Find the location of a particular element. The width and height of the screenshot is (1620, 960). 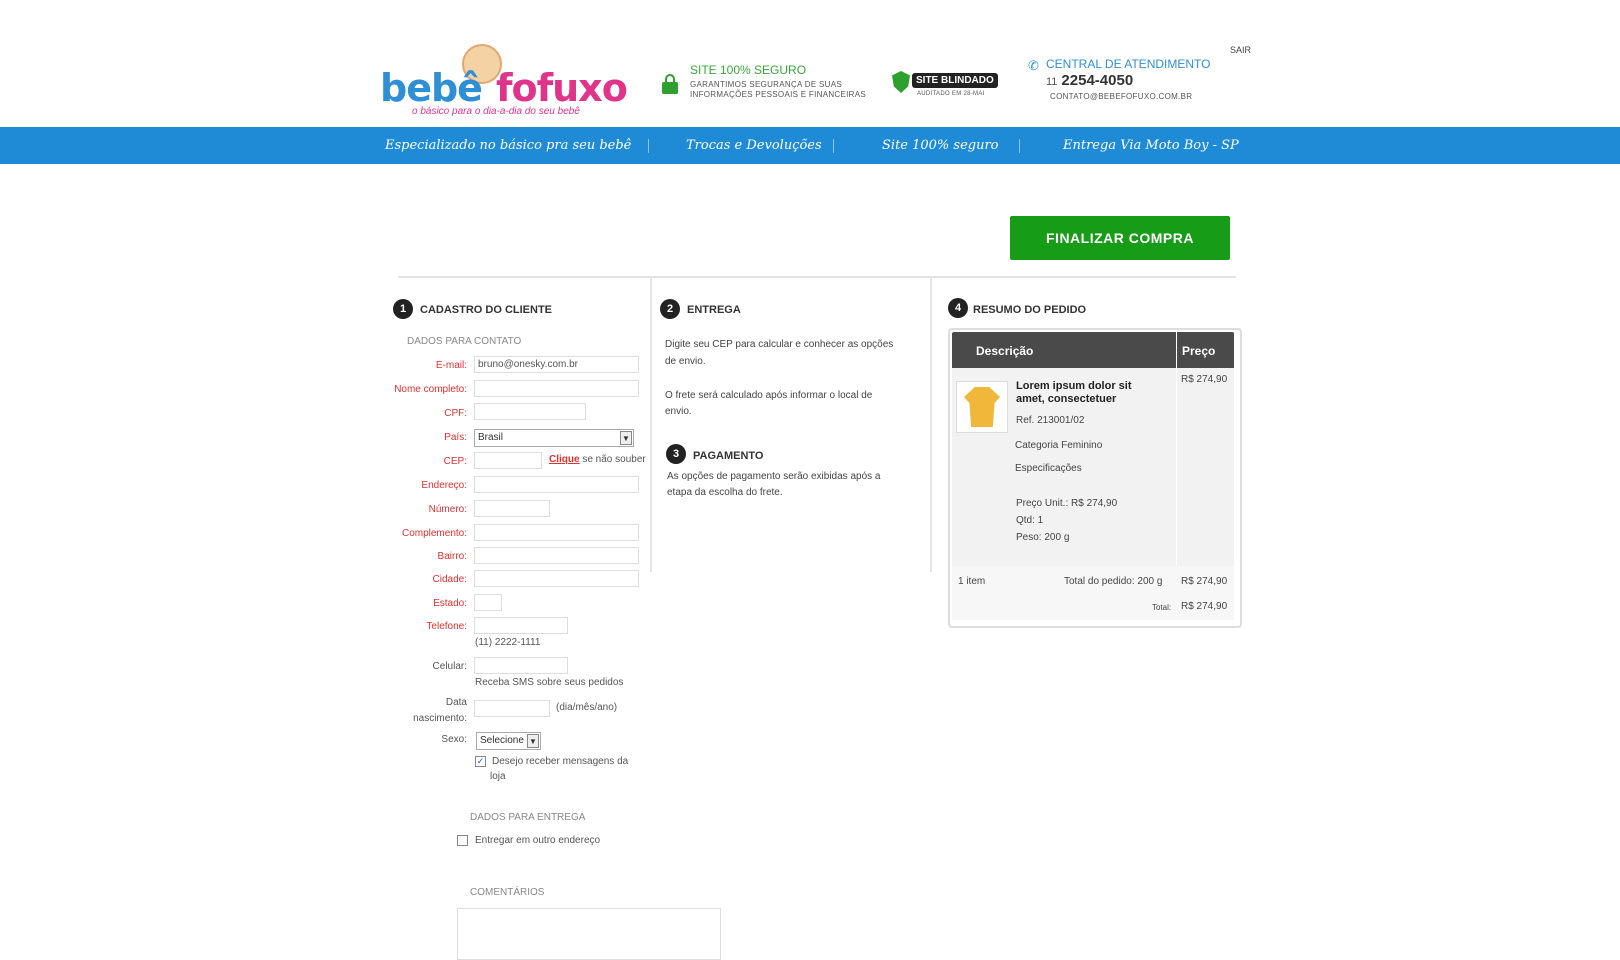

product-specs: Especificações is located at coordinates (1048, 468).